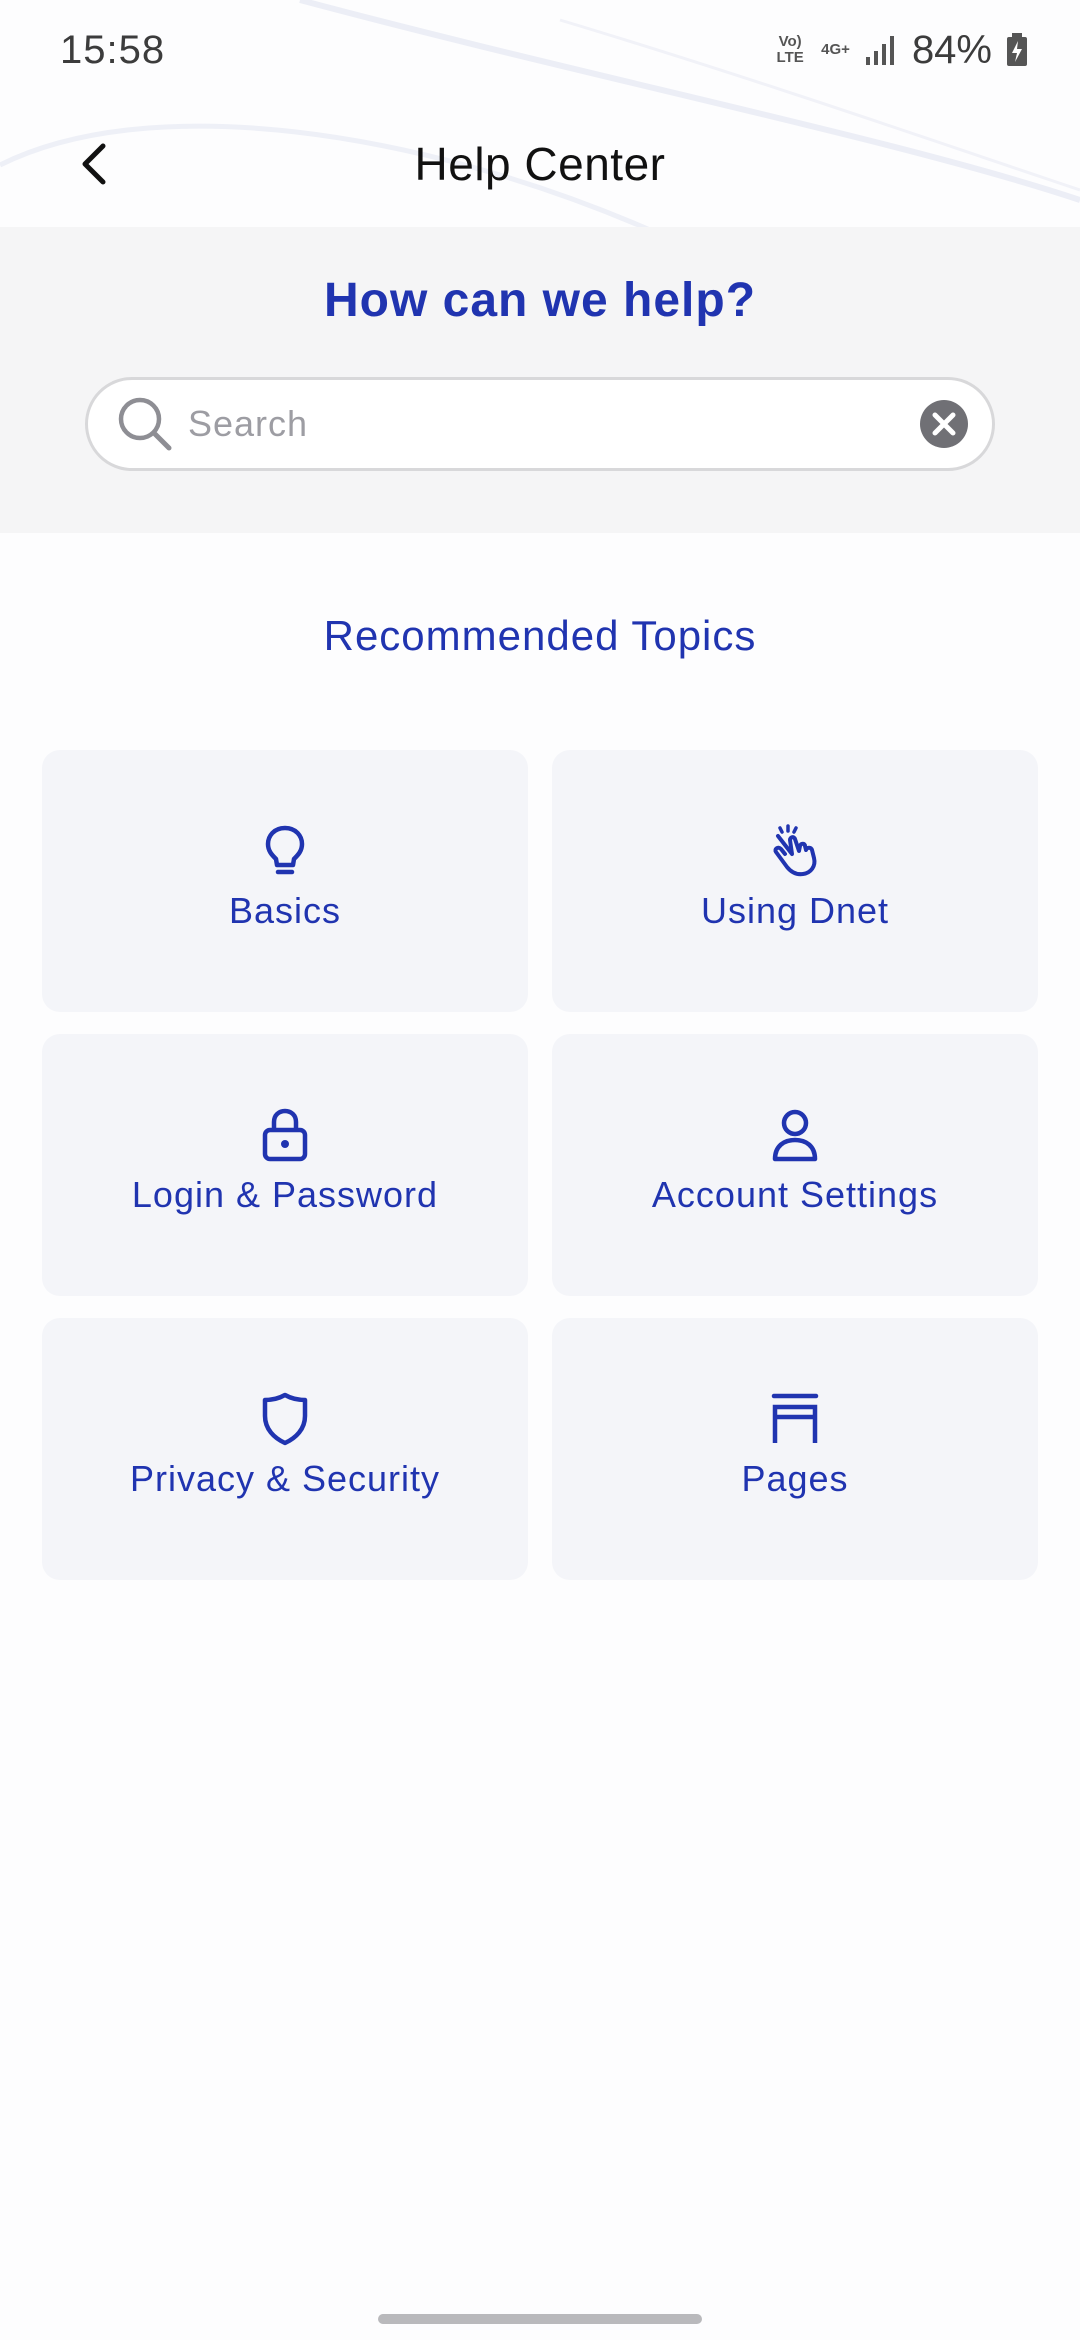  What do you see at coordinates (285, 1449) in the screenshot?
I see `topic-card-privacy-security: Privacy & Security` at bounding box center [285, 1449].